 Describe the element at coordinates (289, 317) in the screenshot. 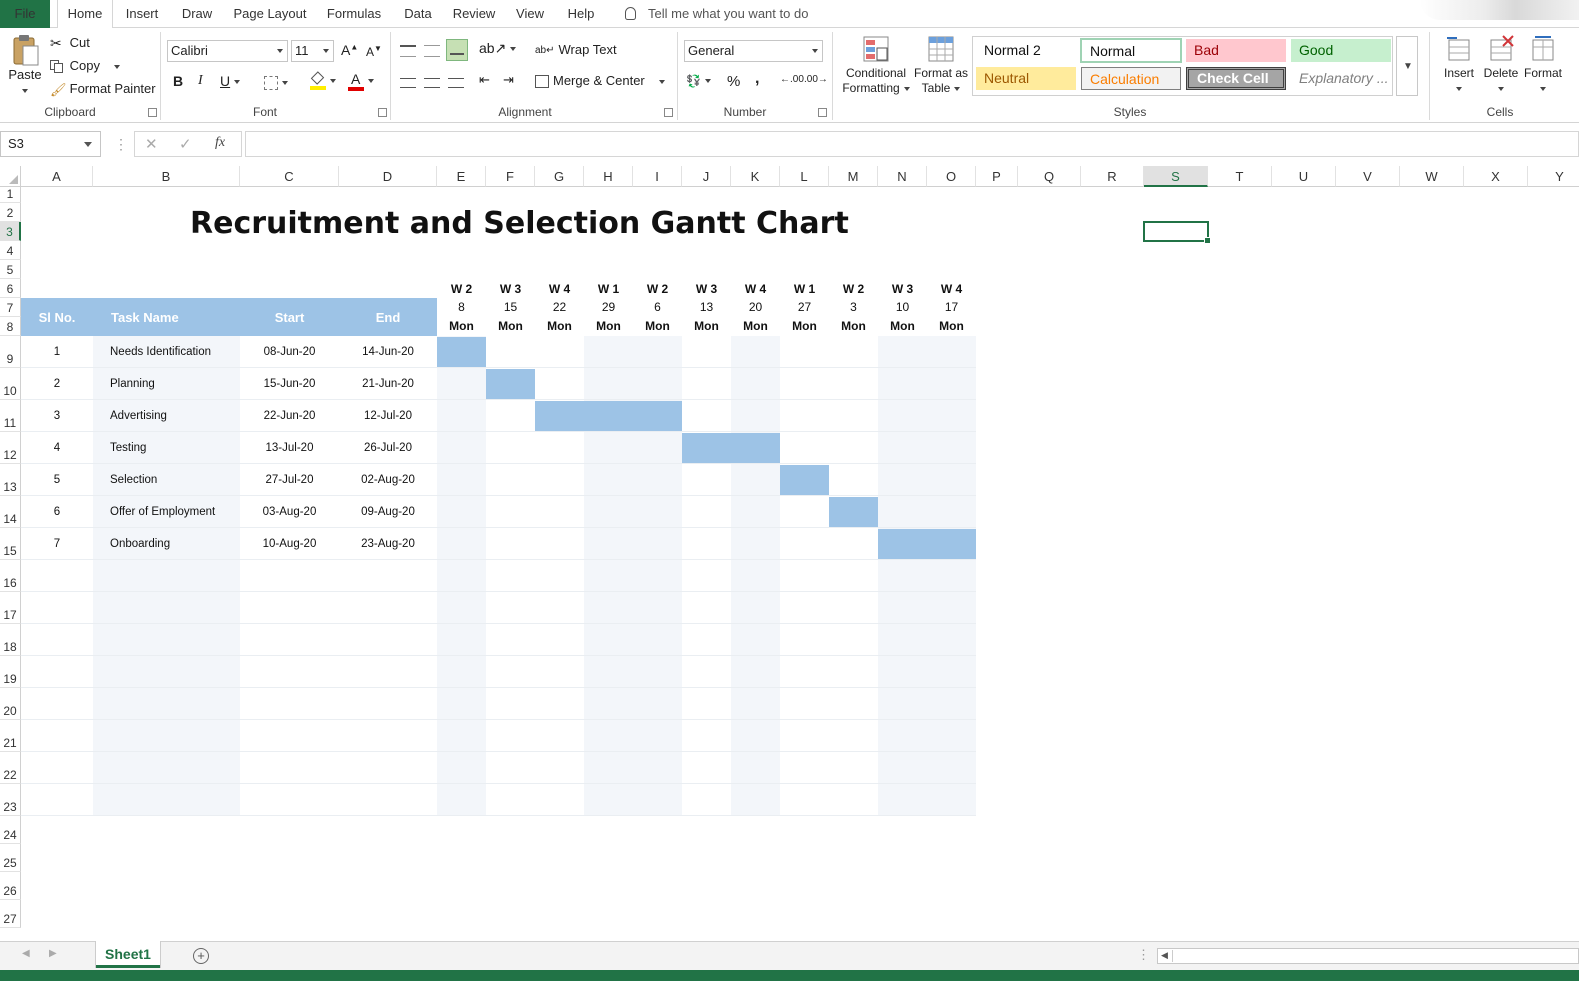

I see `header-start: Start` at that location.